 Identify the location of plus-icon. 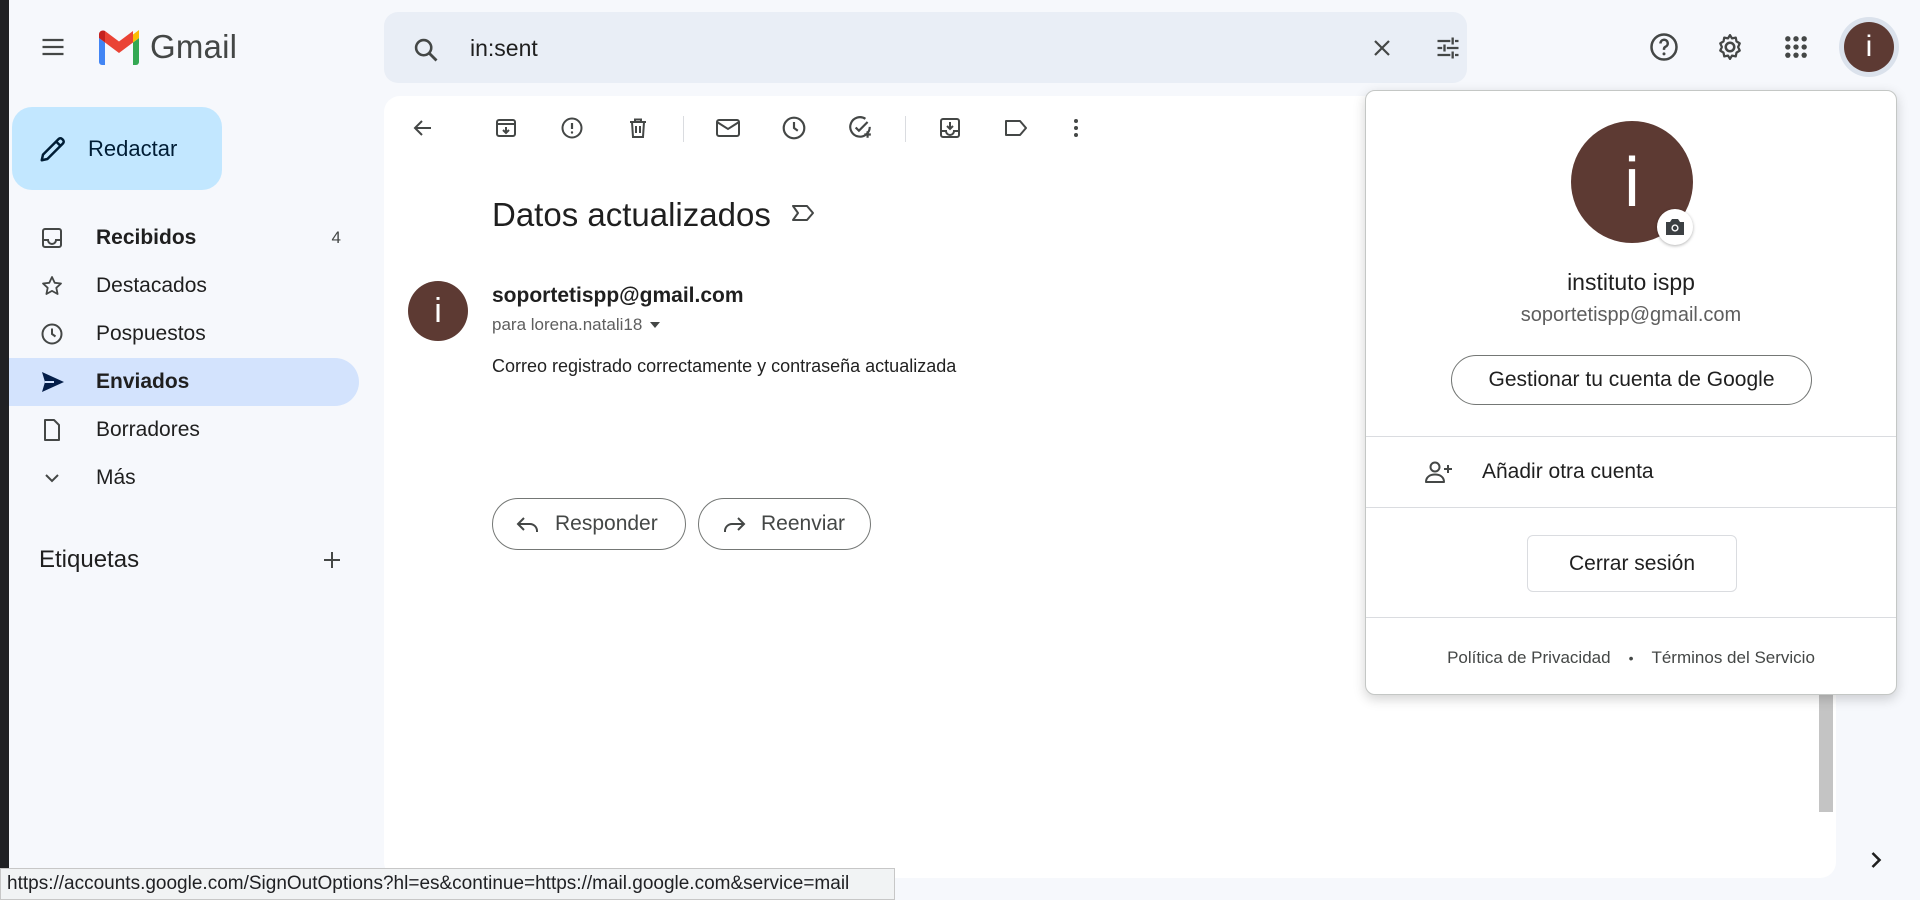
(332, 560).